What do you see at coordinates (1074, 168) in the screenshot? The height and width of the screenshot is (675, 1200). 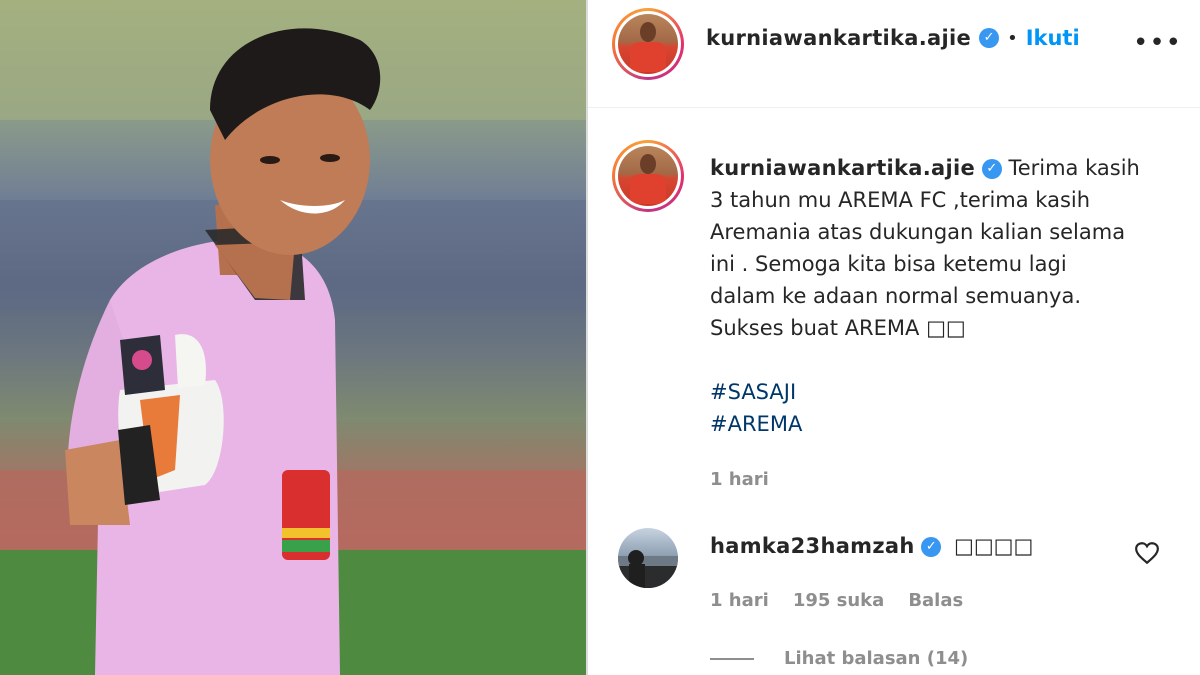 I see `caption-line: Terima kasih` at bounding box center [1074, 168].